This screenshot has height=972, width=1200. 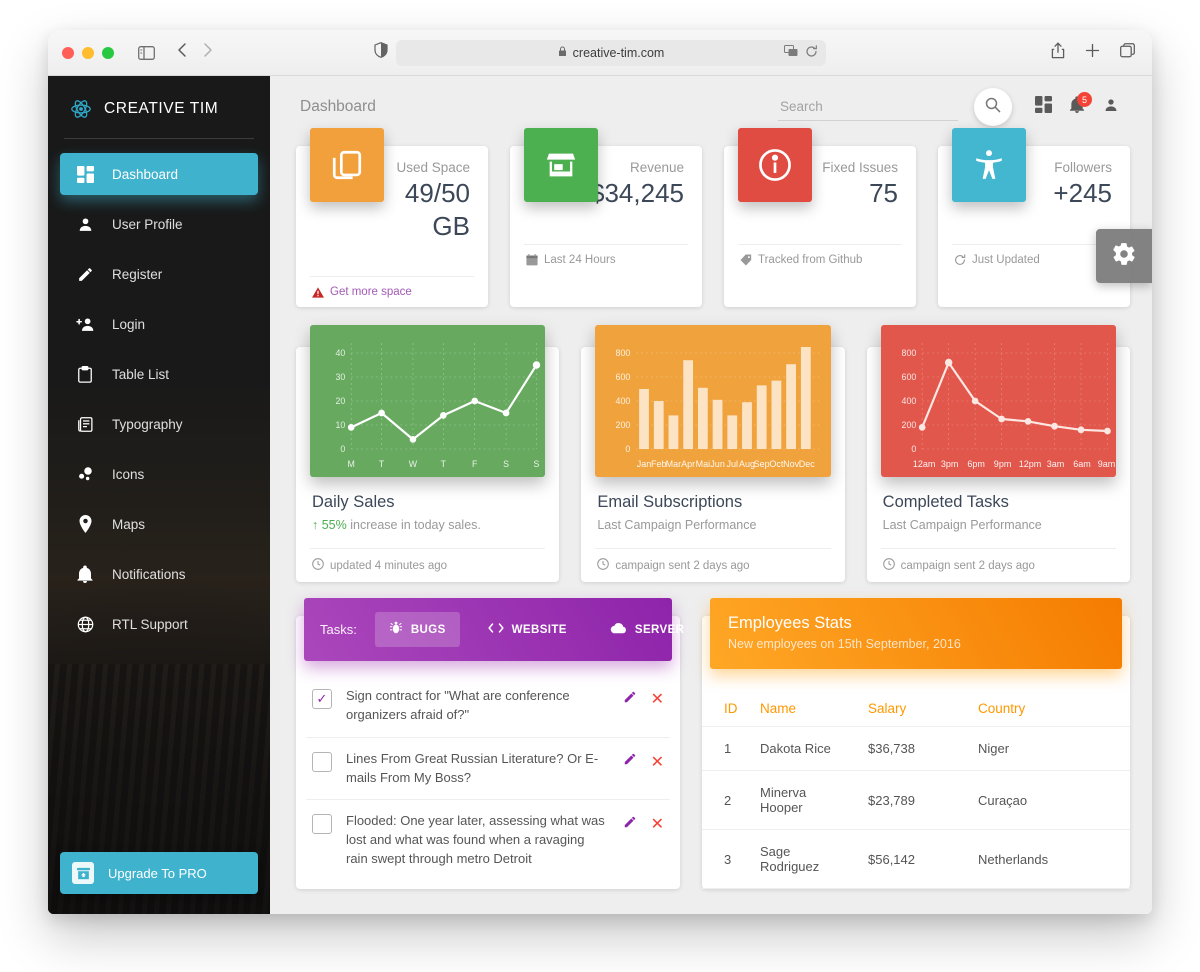 I want to click on svg-text: S, so click(x=537, y=464).